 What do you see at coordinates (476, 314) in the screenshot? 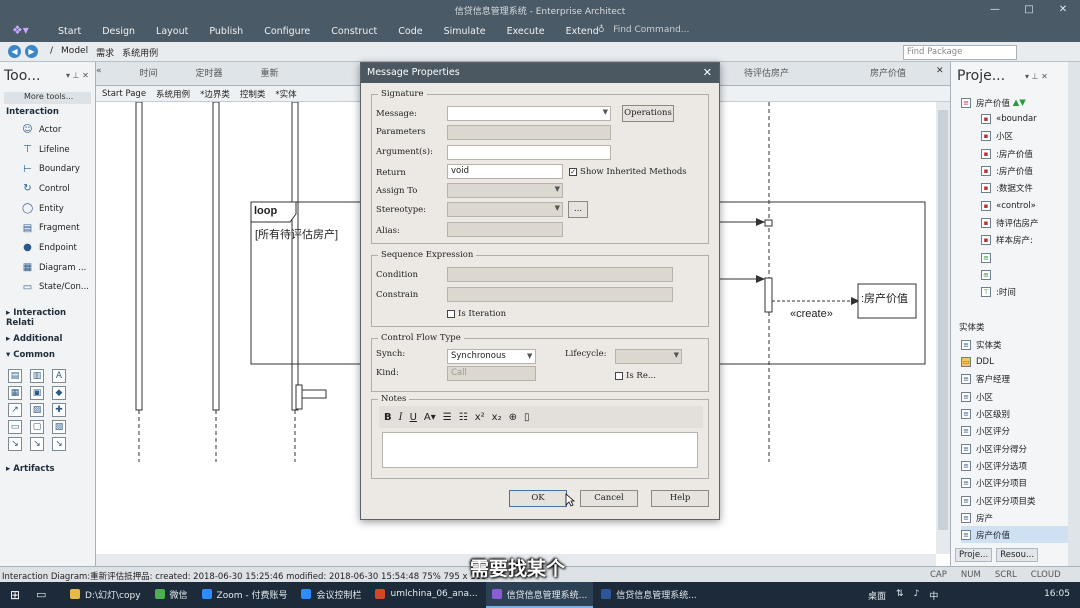
I see `is-iteration-checkbox: Is Iteration` at bounding box center [476, 314].